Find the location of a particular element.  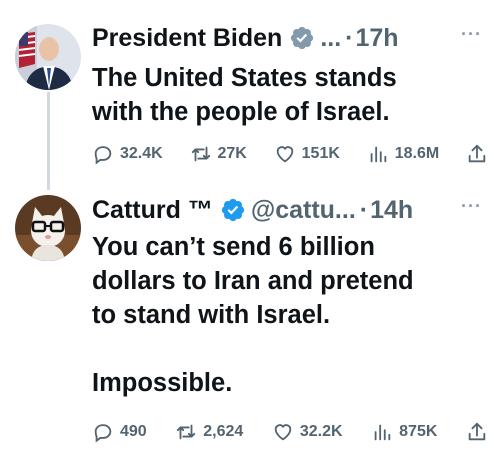

repost-button: 27K is located at coordinates (218, 154).